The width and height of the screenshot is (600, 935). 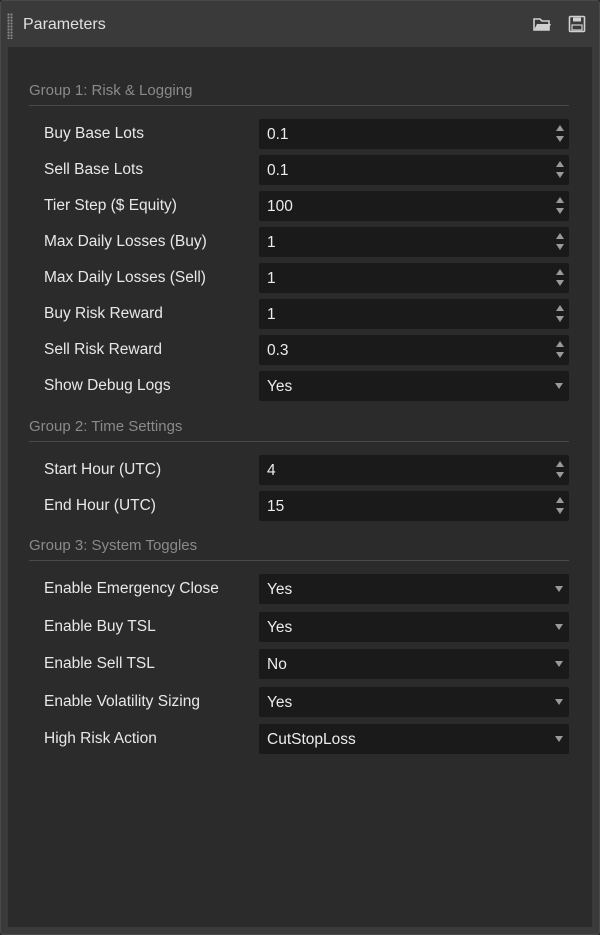 I want to click on number-input: 15, so click(x=414, y=506).